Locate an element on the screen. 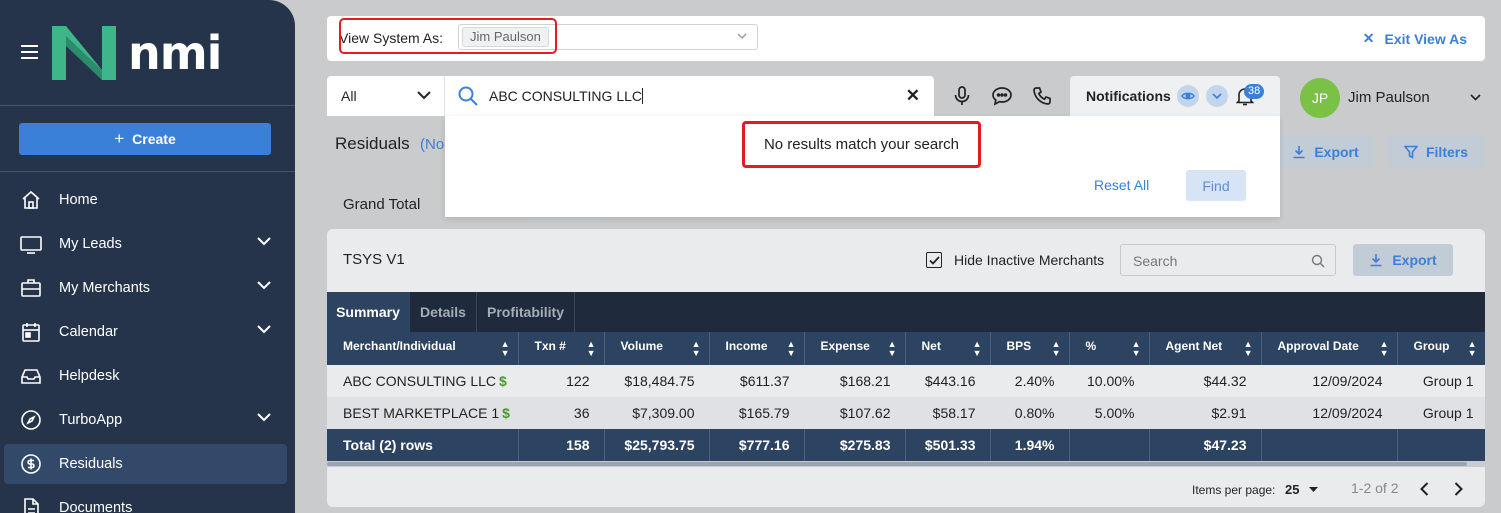 Image resolution: width=1501 pixels, height=513 pixels. card-search-input: Search is located at coordinates (1228, 260).